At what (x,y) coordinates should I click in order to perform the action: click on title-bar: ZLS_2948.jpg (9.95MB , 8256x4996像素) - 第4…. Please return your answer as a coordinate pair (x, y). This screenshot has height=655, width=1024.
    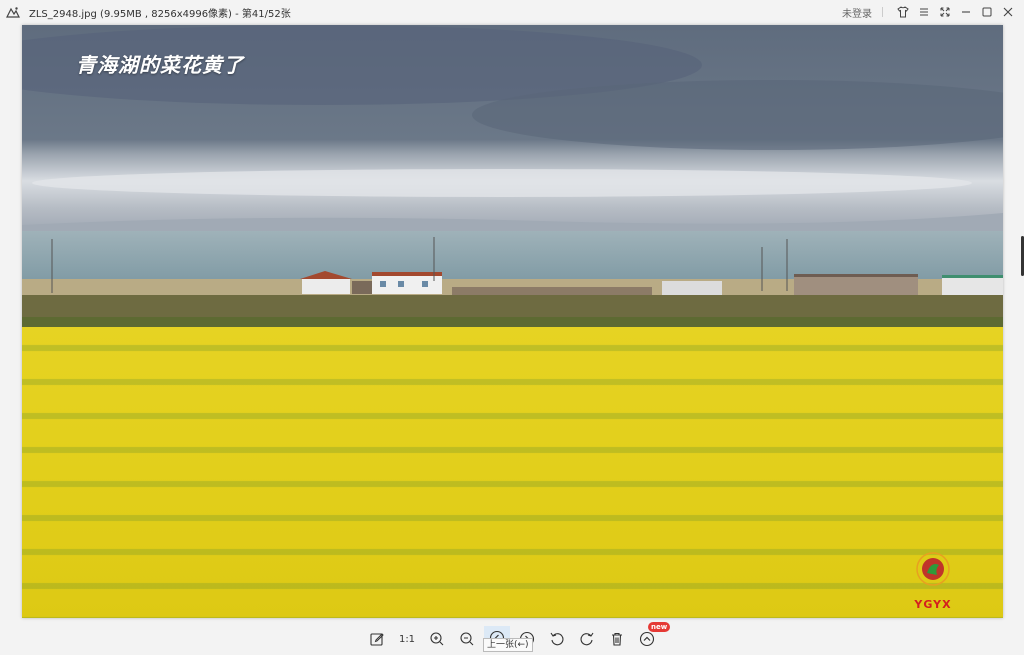
    Looking at the image, I should click on (512, 12).